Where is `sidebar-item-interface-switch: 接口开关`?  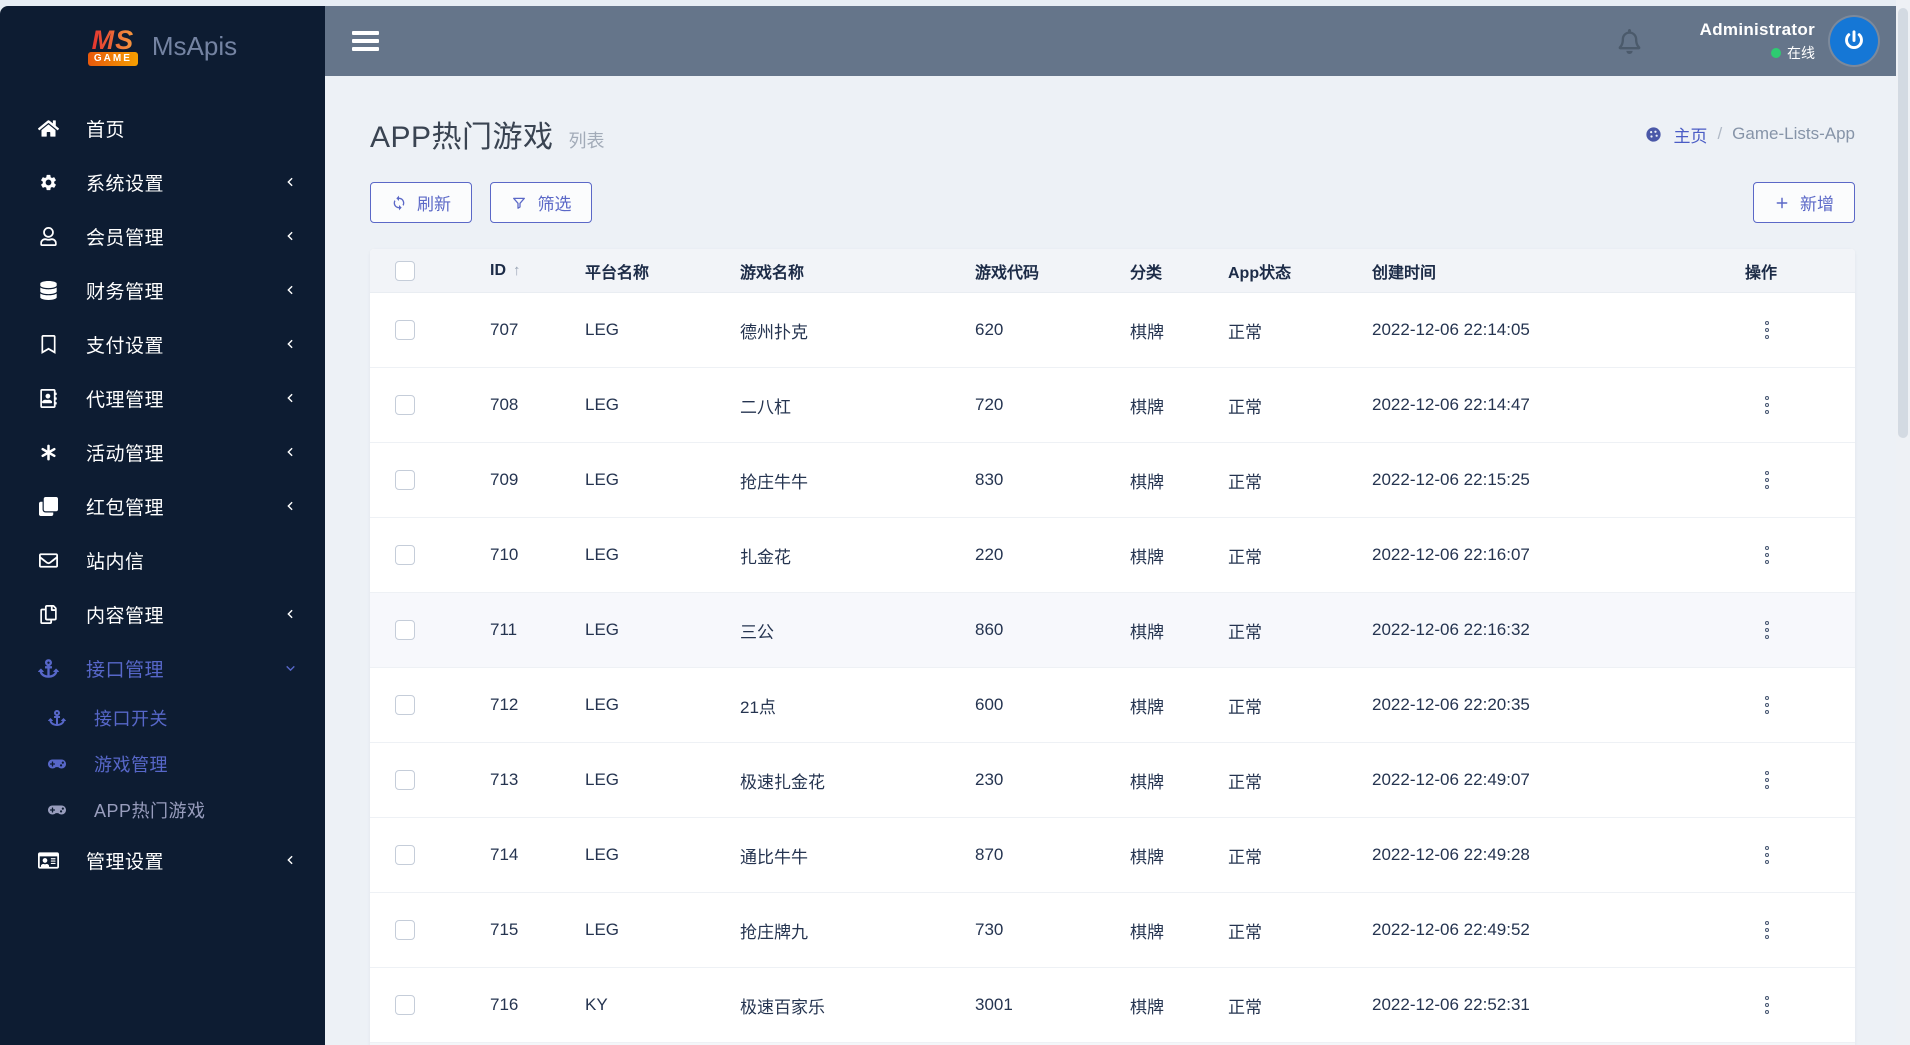 sidebar-item-interface-switch: 接口开关 is located at coordinates (162, 718).